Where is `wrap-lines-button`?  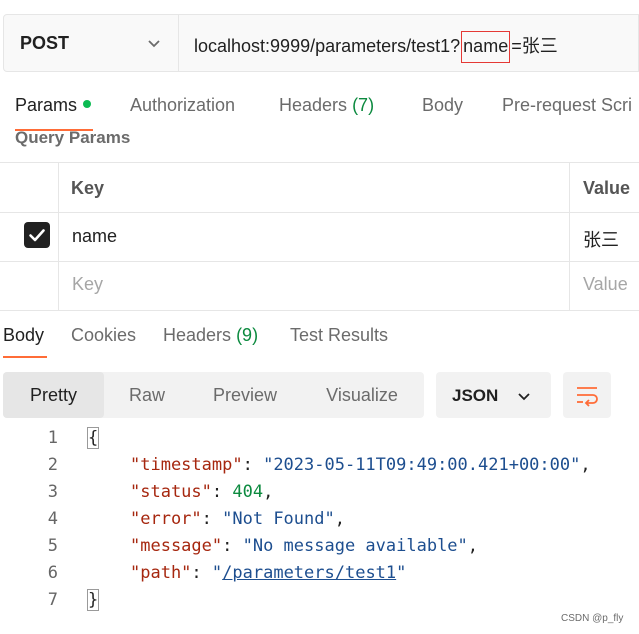
wrap-lines-button is located at coordinates (587, 395).